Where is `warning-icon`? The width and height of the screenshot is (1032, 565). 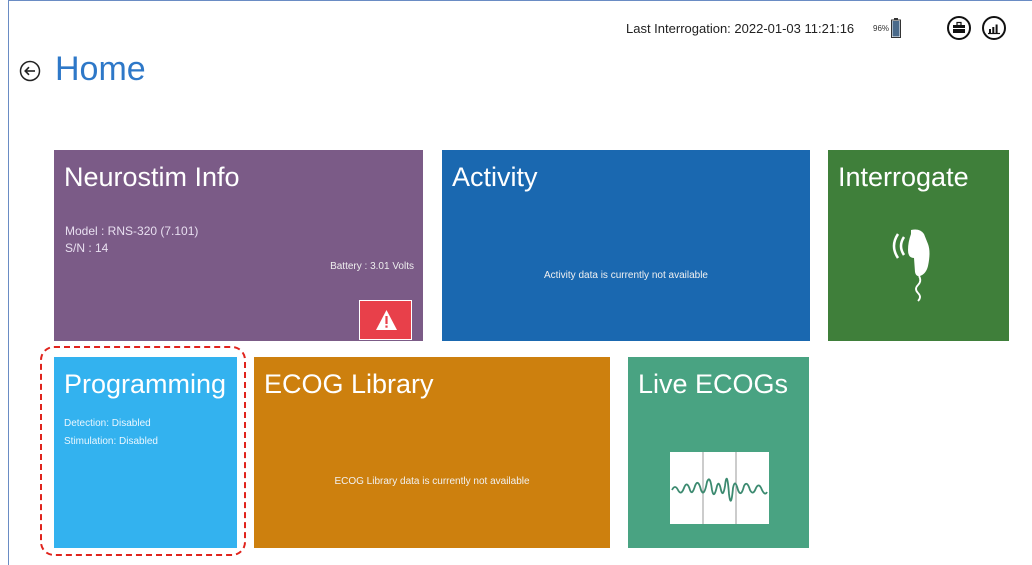 warning-icon is located at coordinates (386, 320).